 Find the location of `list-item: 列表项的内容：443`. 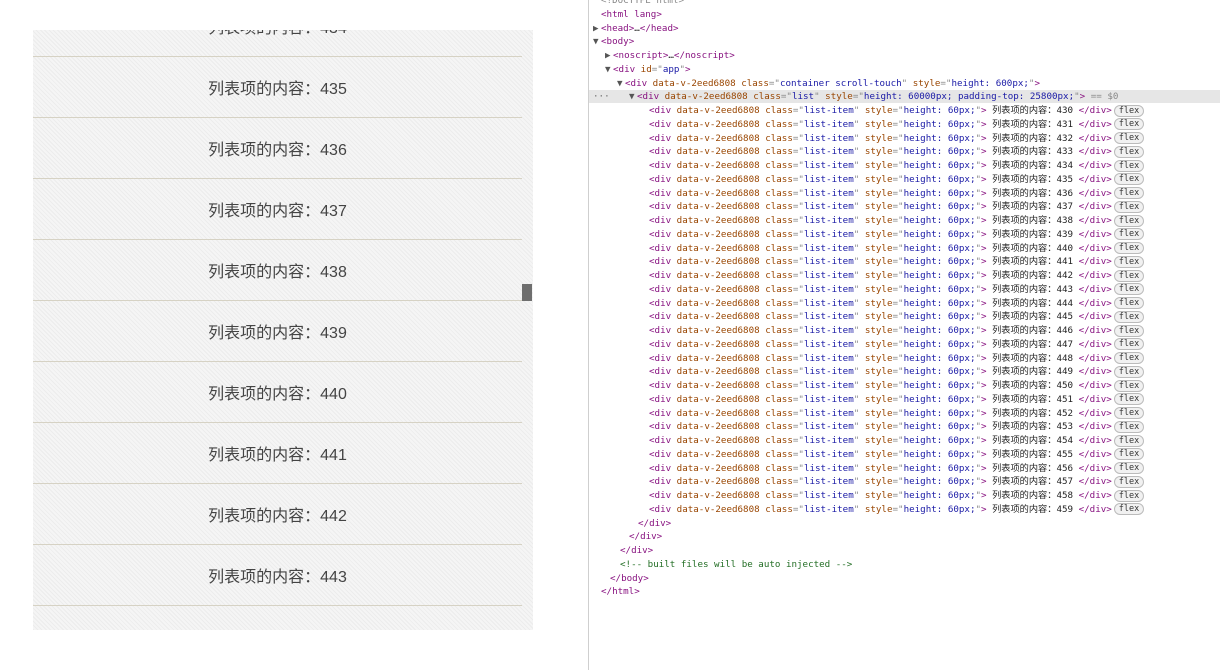

list-item: 列表项的内容：443 is located at coordinates (277, 575).